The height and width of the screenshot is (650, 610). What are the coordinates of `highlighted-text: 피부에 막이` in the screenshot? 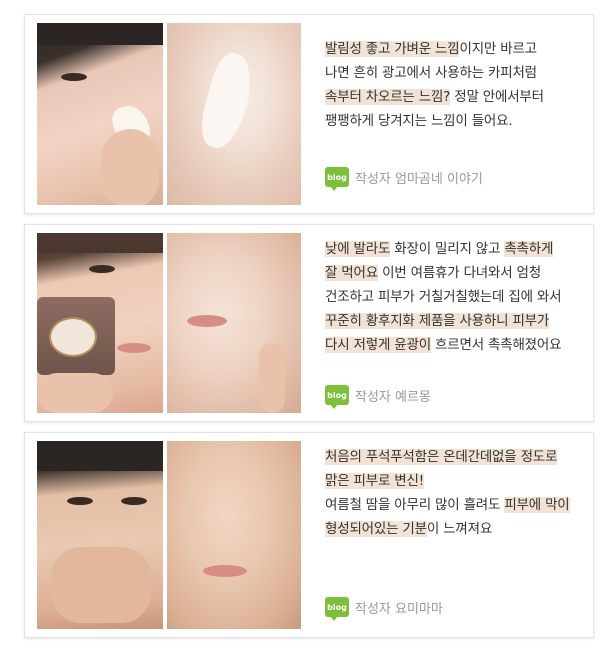 It's located at (537, 505).